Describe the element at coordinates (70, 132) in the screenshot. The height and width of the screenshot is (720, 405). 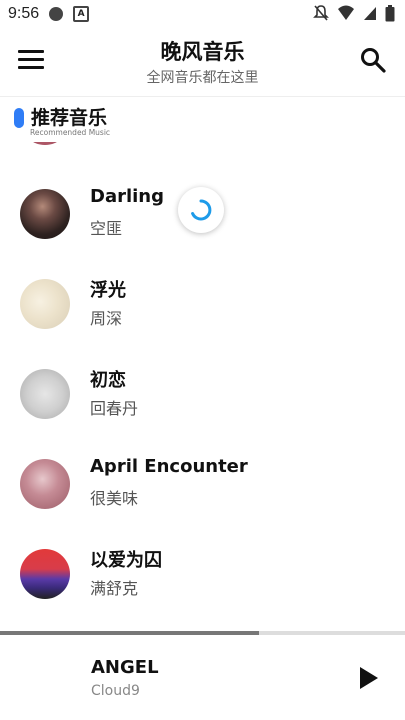
I see `section-subtitle: Recommended Music` at that location.